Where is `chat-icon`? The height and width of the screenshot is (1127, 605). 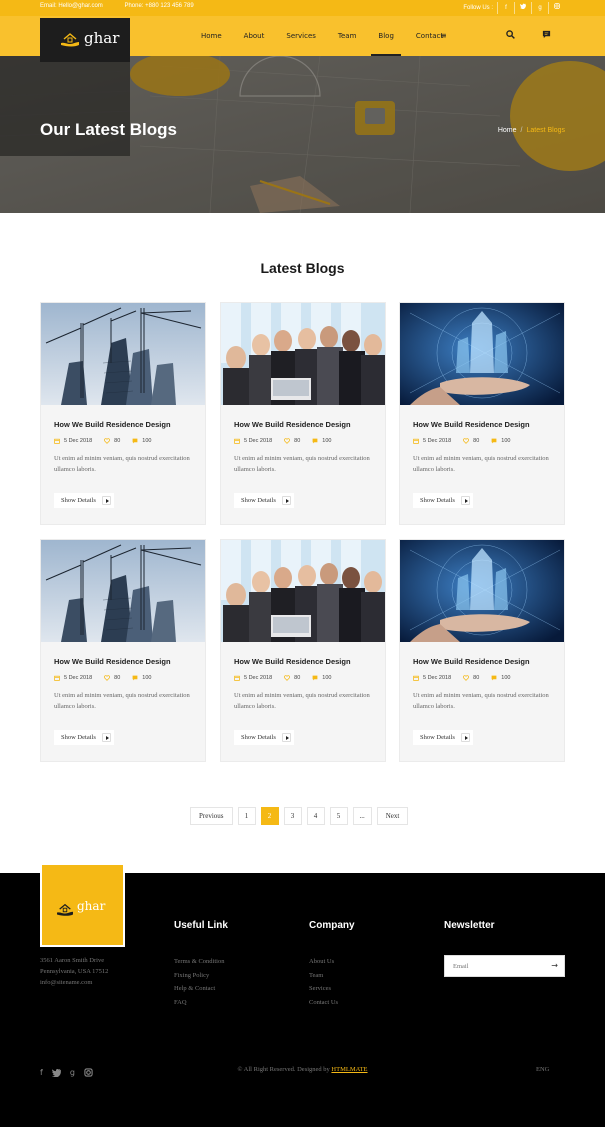
chat-icon is located at coordinates (546, 34).